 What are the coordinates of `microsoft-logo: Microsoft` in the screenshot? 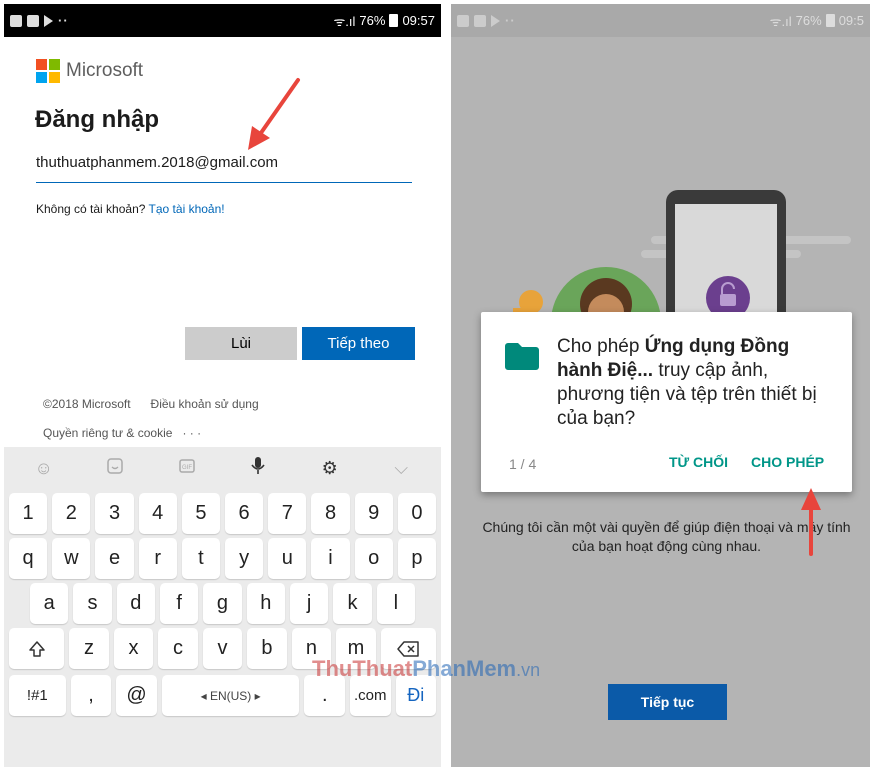 It's located at (89, 71).